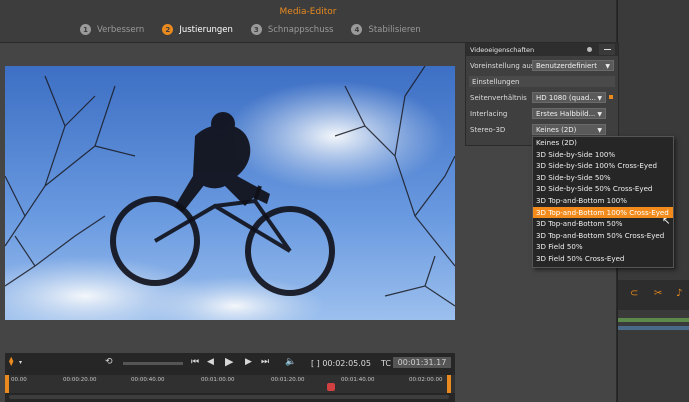 Image resolution: width=689 pixels, height=402 pixels. Describe the element at coordinates (210, 362) in the screenshot. I see `step-back-icon: ◀` at that location.